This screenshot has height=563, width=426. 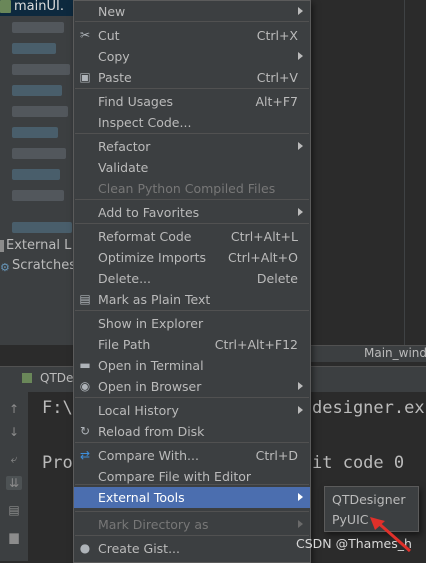 What do you see at coordinates (192, 35) in the screenshot?
I see `menu-item-cut: ✂ Cut Ctrl+X` at bounding box center [192, 35].